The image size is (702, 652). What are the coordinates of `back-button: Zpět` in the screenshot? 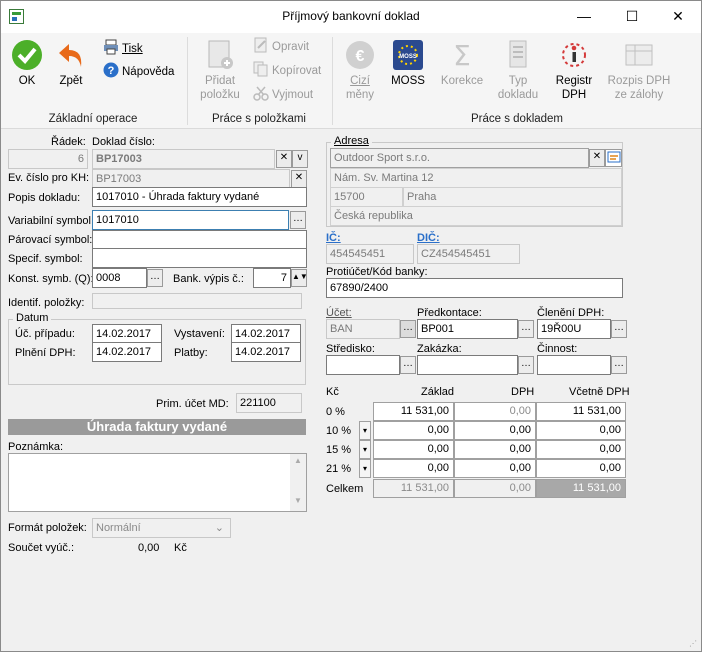 It's located at (71, 63).